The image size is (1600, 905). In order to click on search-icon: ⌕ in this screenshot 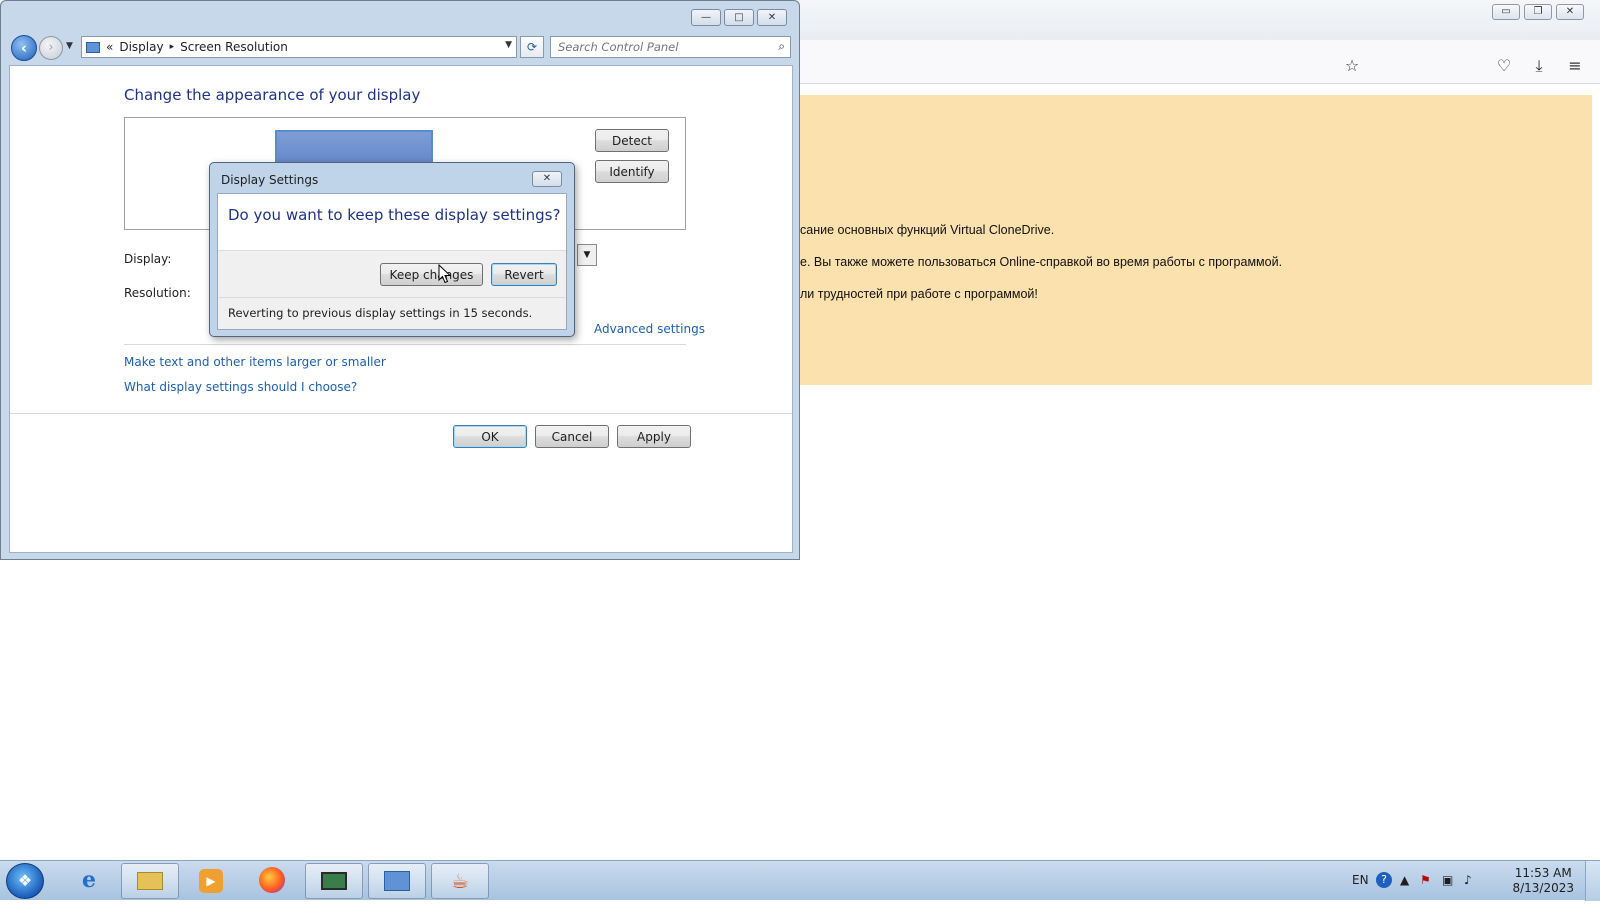, I will do `click(781, 46)`.